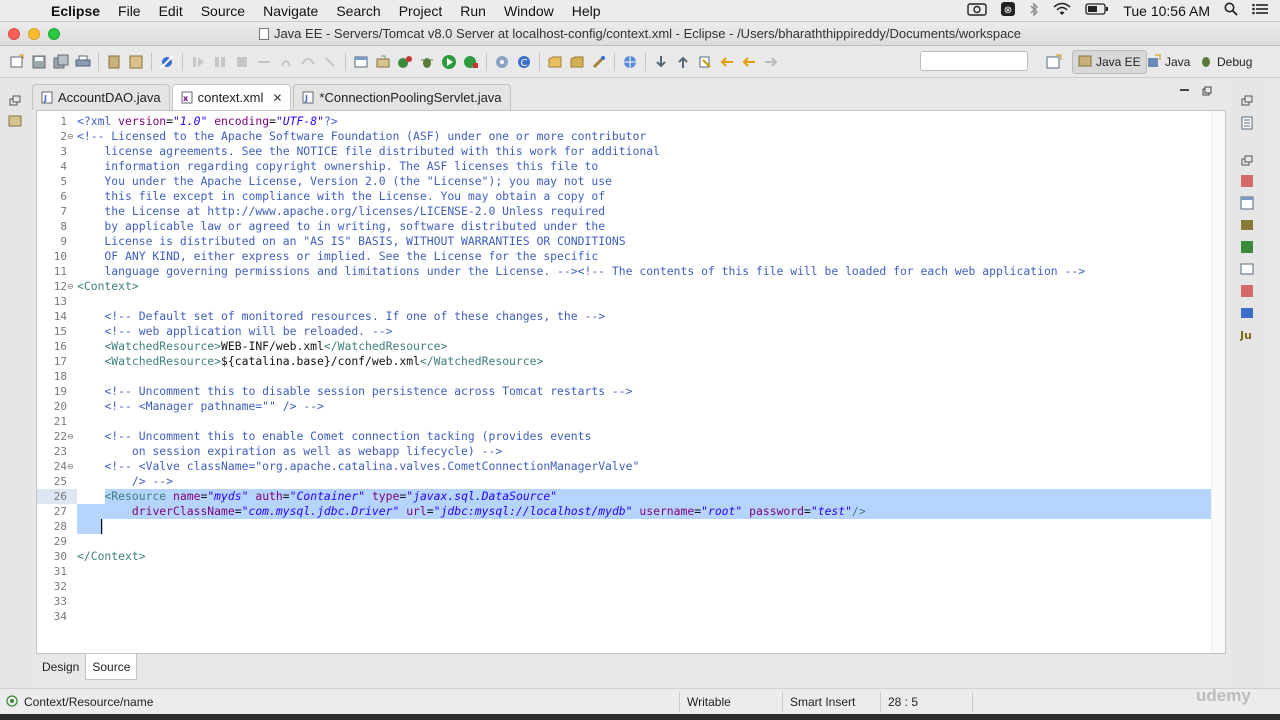  What do you see at coordinates (727, 62) in the screenshot?
I see `back-icon` at bounding box center [727, 62].